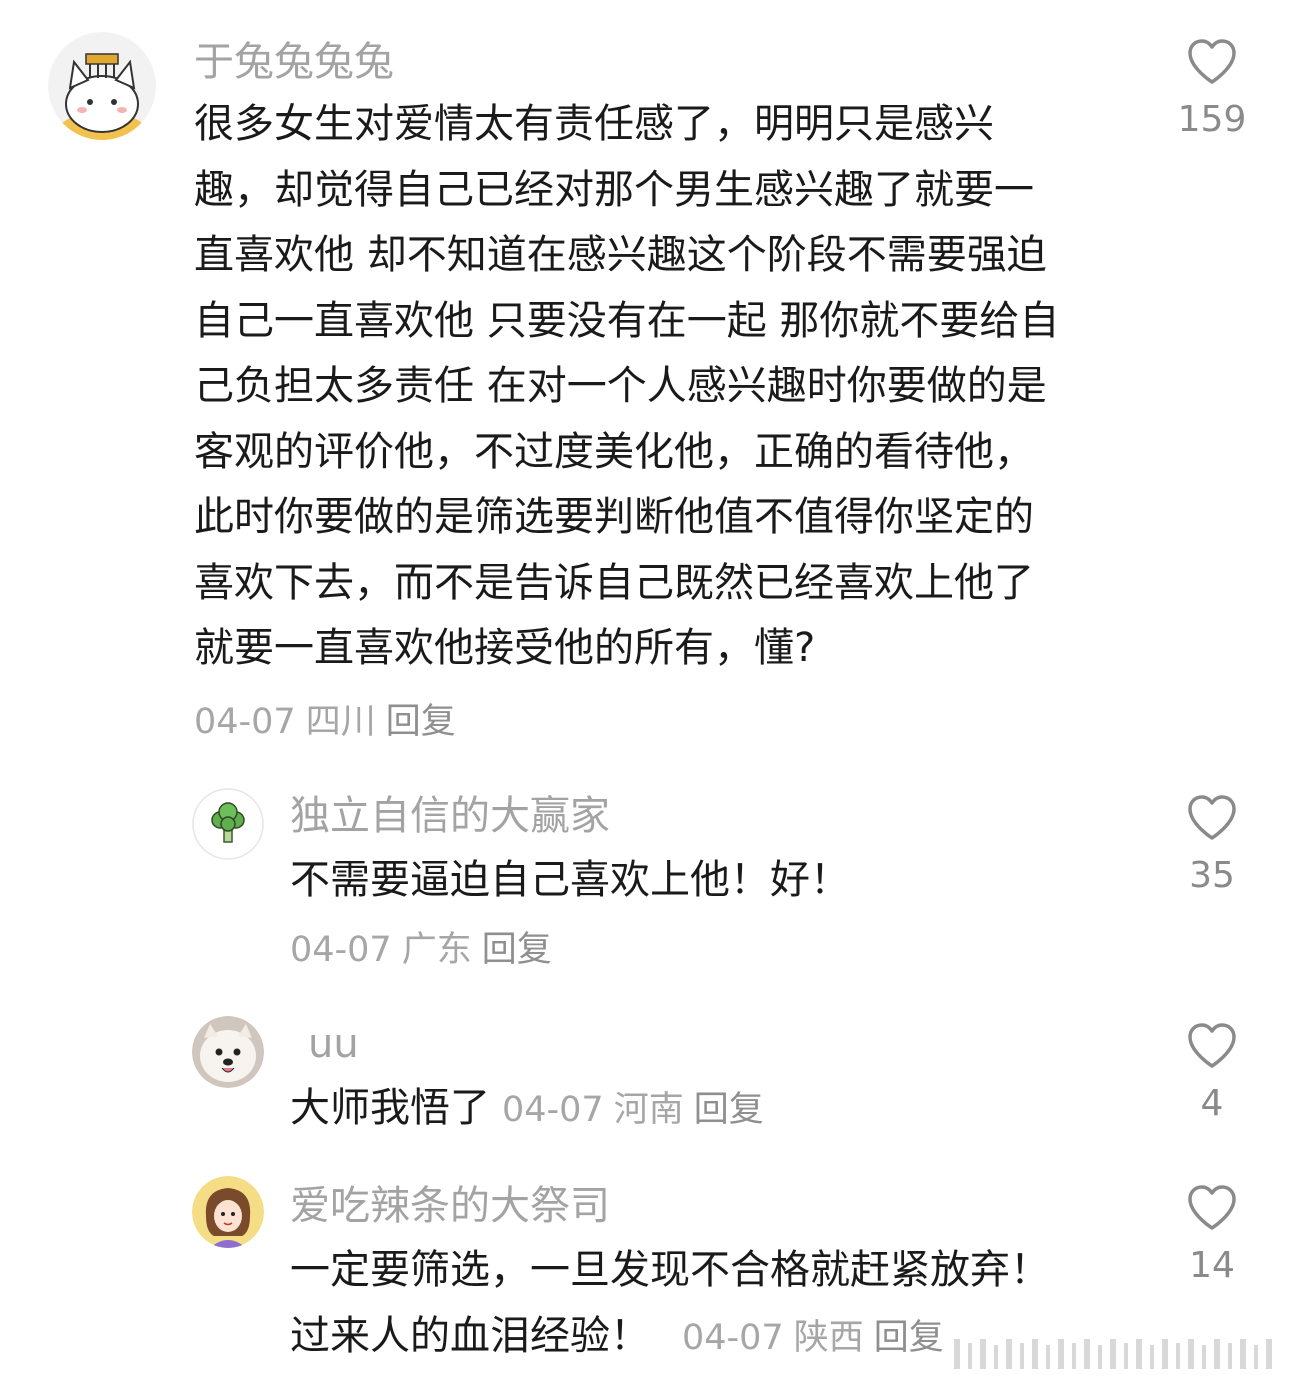 The width and height of the screenshot is (1290, 1381). Describe the element at coordinates (228, 824) in the screenshot. I see `broccoli-avatar` at that location.